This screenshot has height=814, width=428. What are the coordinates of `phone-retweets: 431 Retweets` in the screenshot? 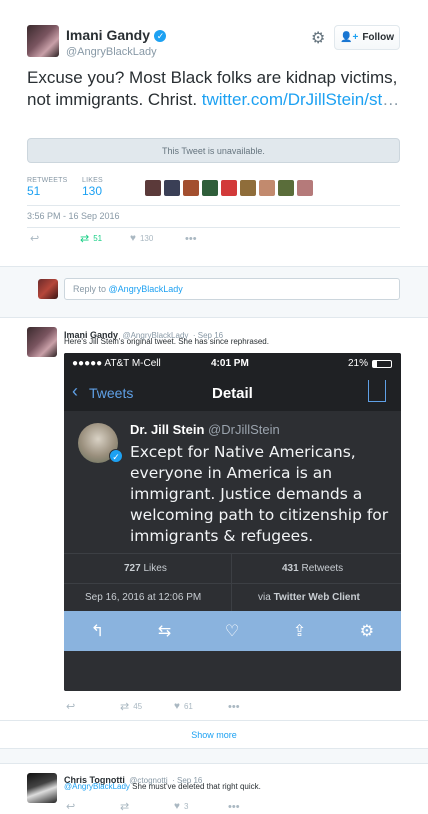 It's located at (312, 568).